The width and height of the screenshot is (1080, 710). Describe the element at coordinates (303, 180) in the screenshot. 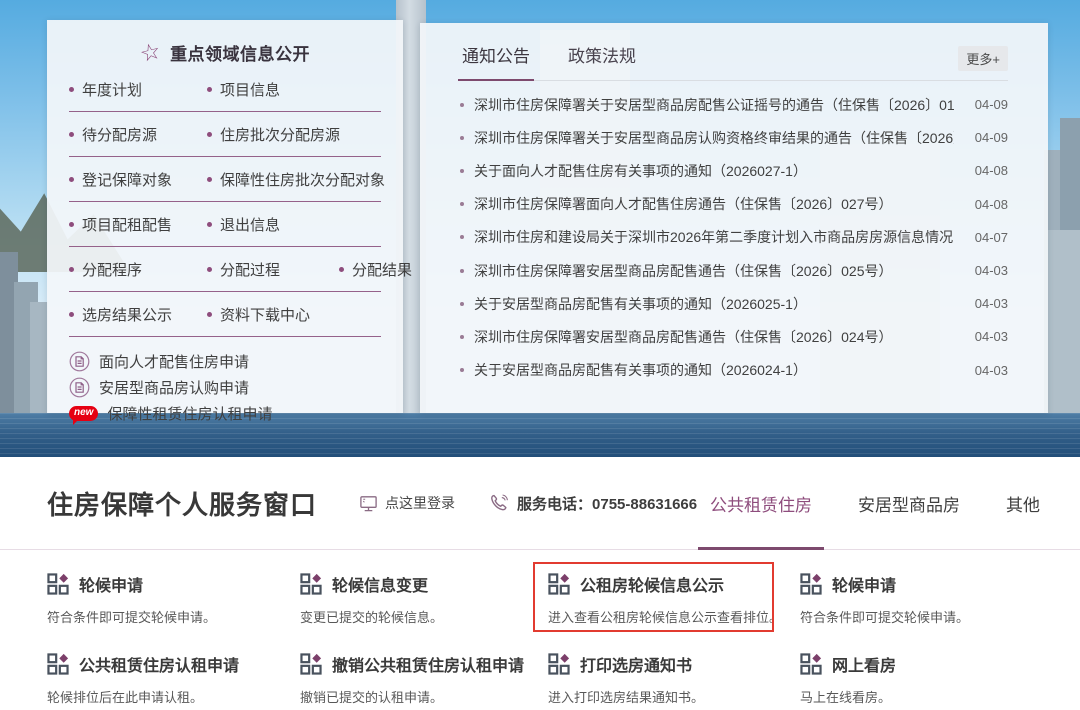

I see `key-info-link-label: 保障性住房批次分配对象` at that location.